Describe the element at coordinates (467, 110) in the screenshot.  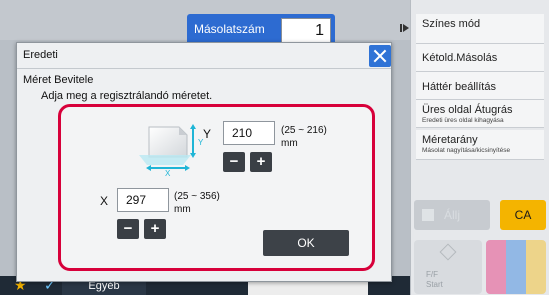
I see `sidebar-item-label: Üres oldal Átugrás` at that location.